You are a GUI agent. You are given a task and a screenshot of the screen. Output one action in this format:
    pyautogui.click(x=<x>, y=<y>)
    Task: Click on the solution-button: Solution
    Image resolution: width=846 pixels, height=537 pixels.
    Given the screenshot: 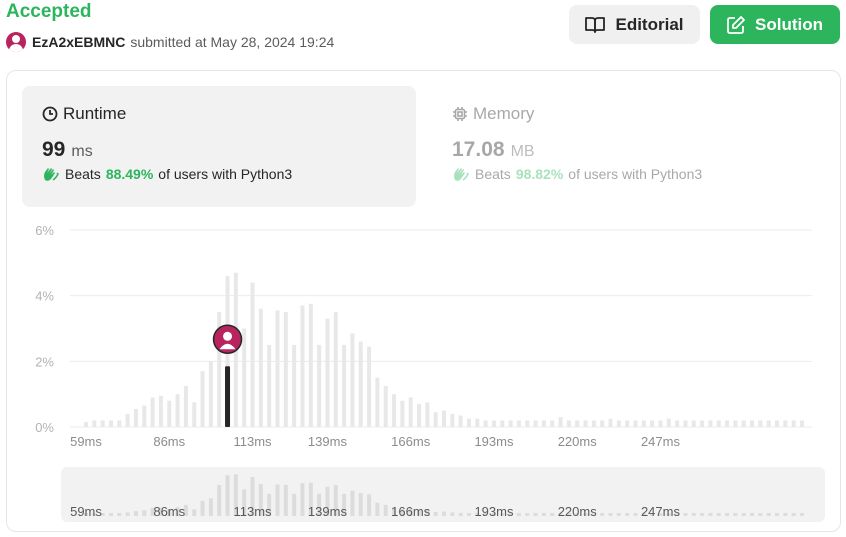 What is the action you would take?
    pyautogui.click(x=775, y=24)
    